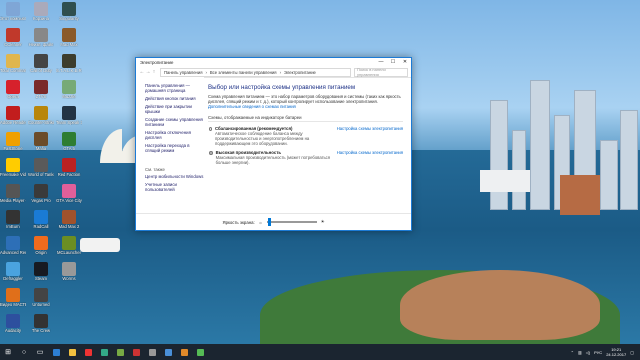  I want to click on desktop-icon: S.T.A.L.K.E.R., so click(69, 63).